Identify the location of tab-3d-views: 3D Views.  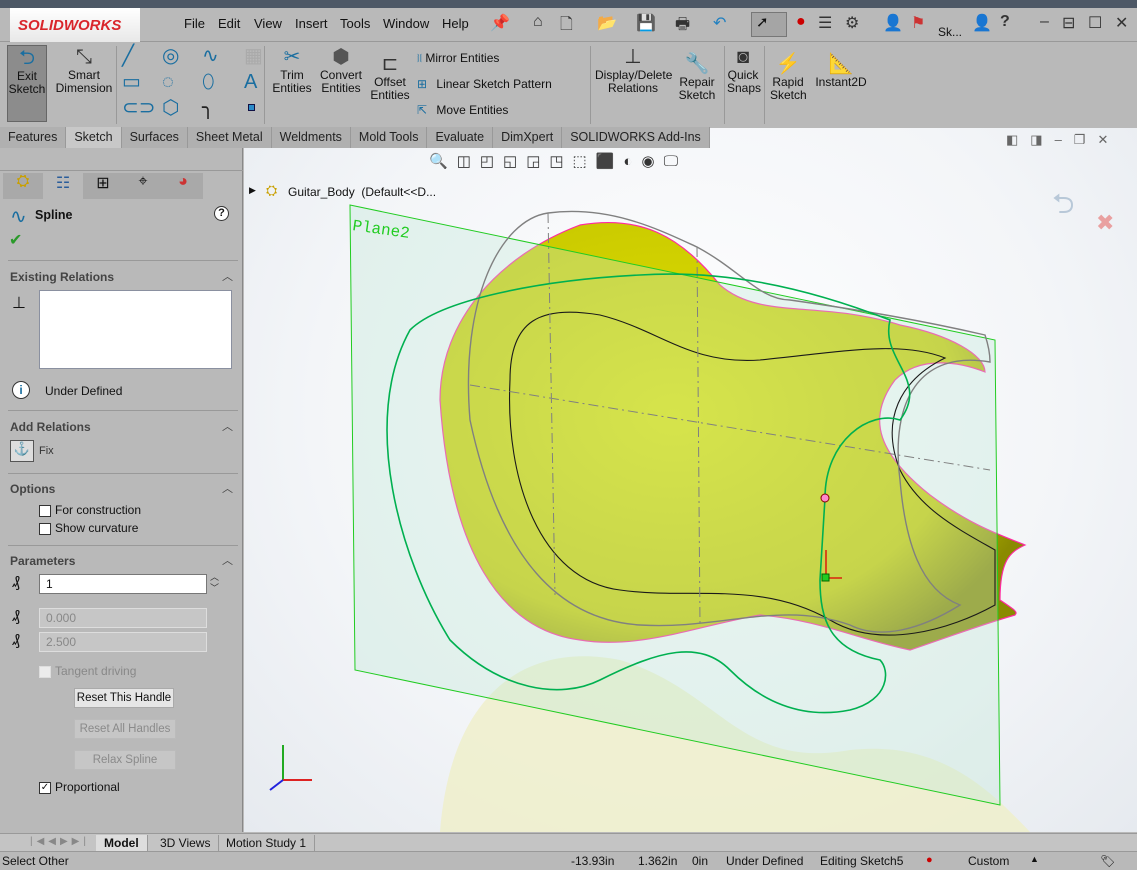
(186, 843).